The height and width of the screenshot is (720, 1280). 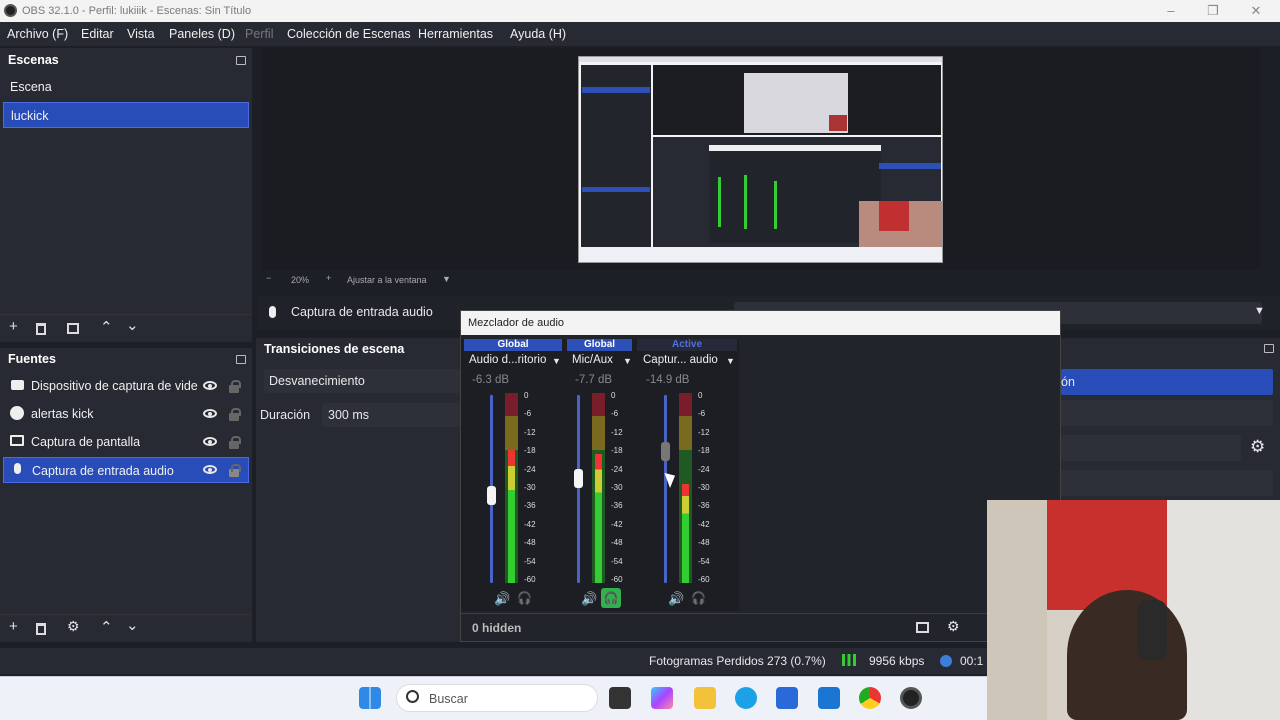 What do you see at coordinates (620, 698) in the screenshot?
I see `task-view-icon` at bounding box center [620, 698].